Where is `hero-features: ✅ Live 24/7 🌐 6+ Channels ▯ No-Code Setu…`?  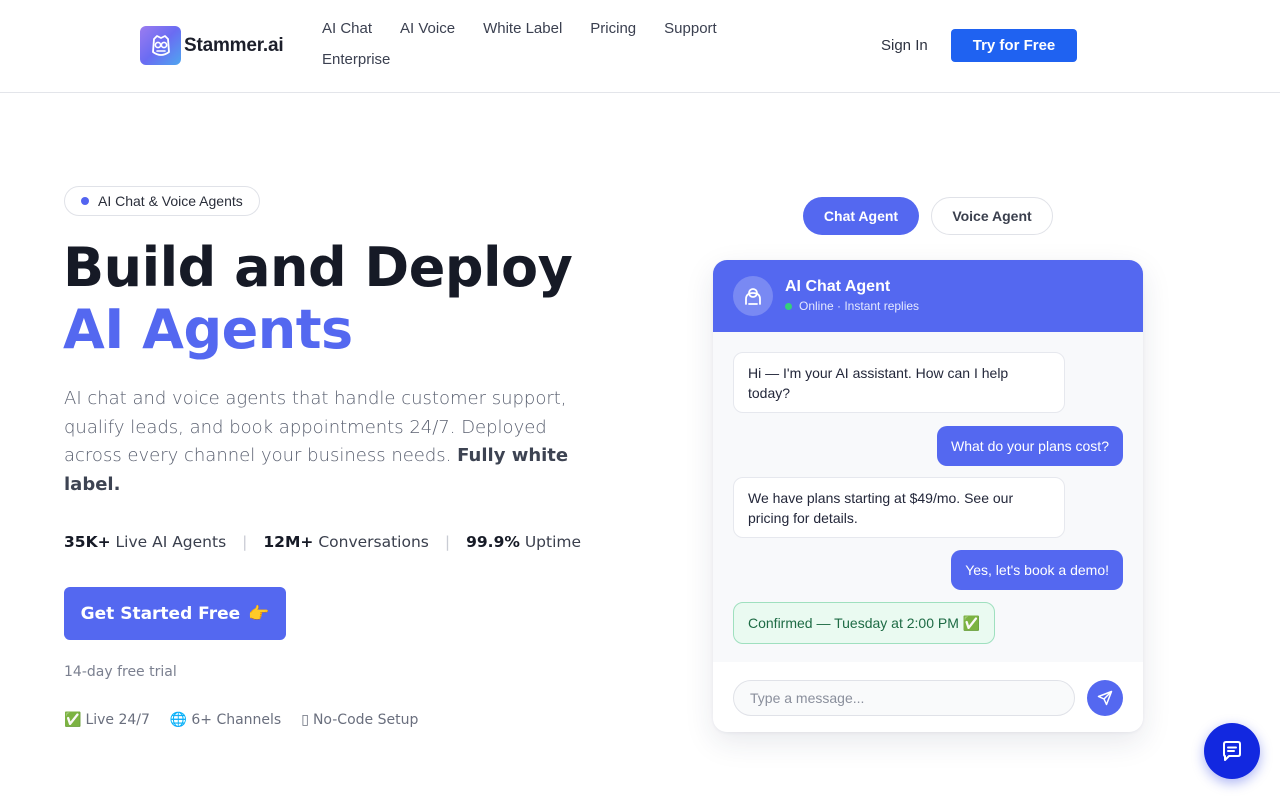
hero-features: ✅ Live 24/7 🌐 6+ Channels ▯ No-Code Setu… is located at coordinates (241, 720).